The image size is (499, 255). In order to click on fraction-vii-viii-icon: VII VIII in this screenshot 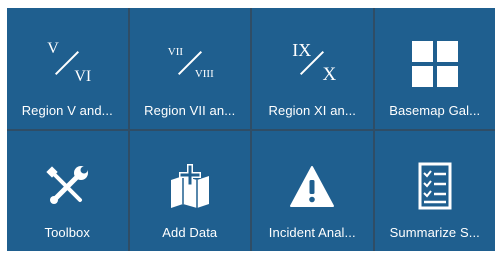, I will do `click(190, 64)`.